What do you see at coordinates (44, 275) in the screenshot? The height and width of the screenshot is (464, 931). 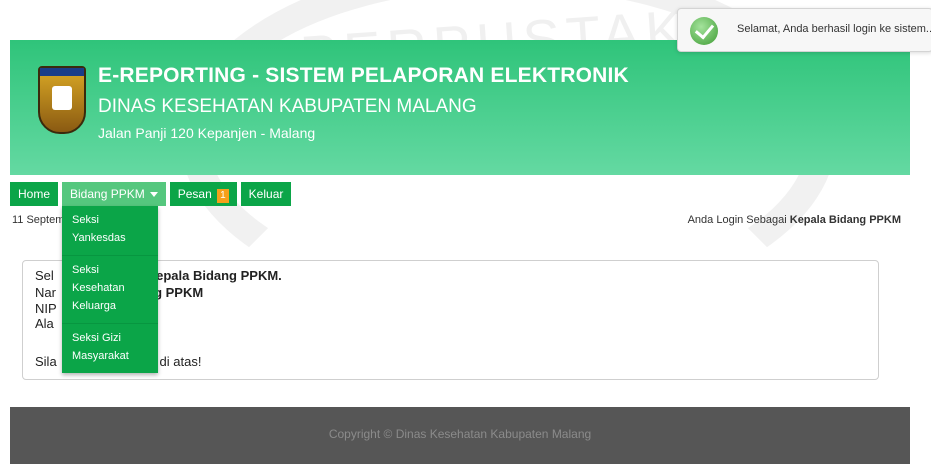 I see `welcome-prefix: Sel` at bounding box center [44, 275].